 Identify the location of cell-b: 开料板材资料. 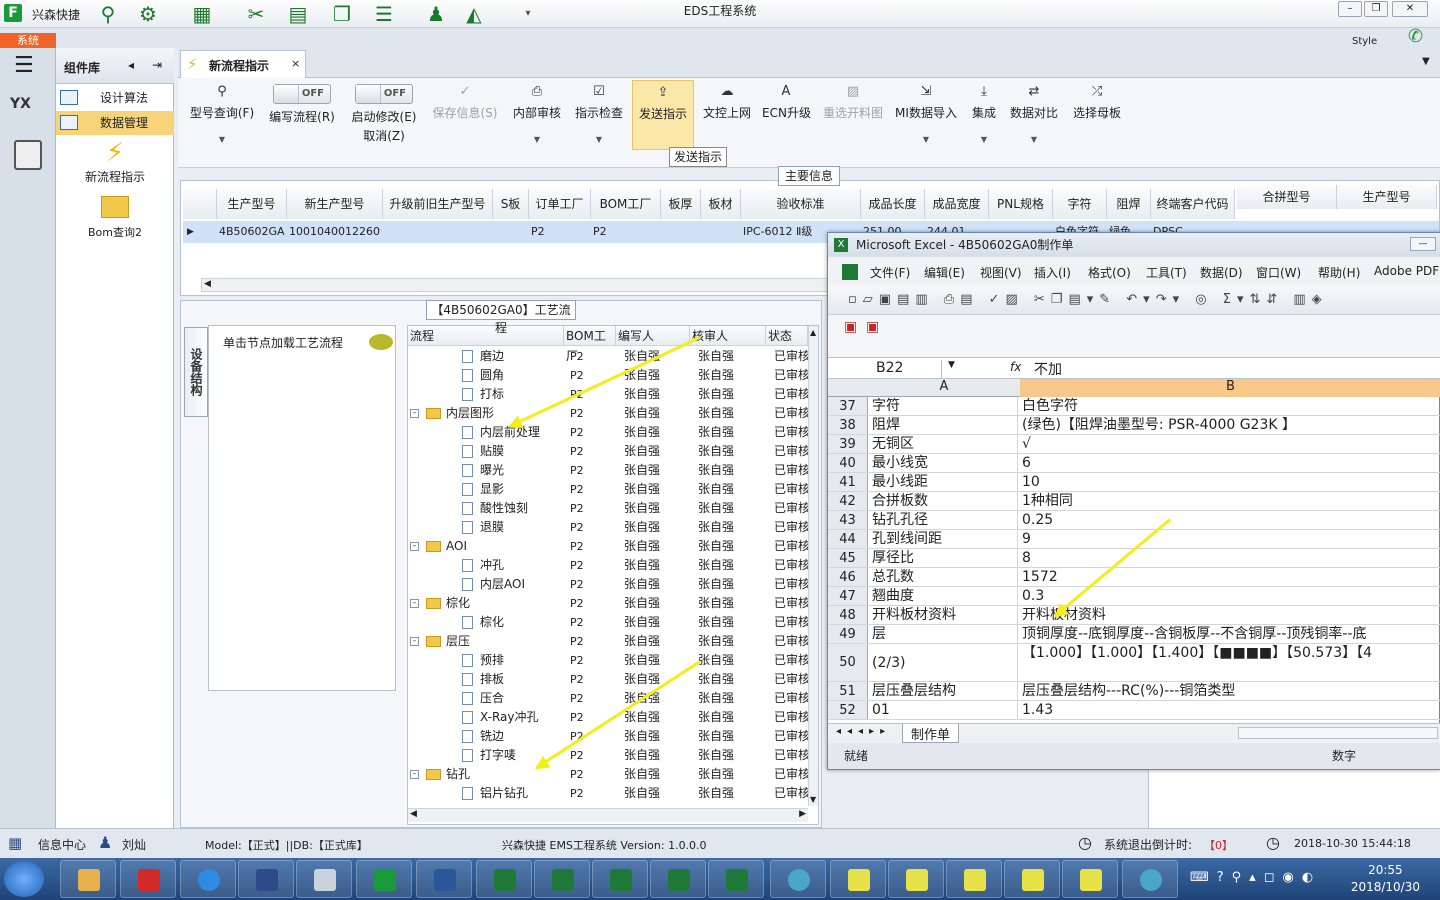
(1230, 615).